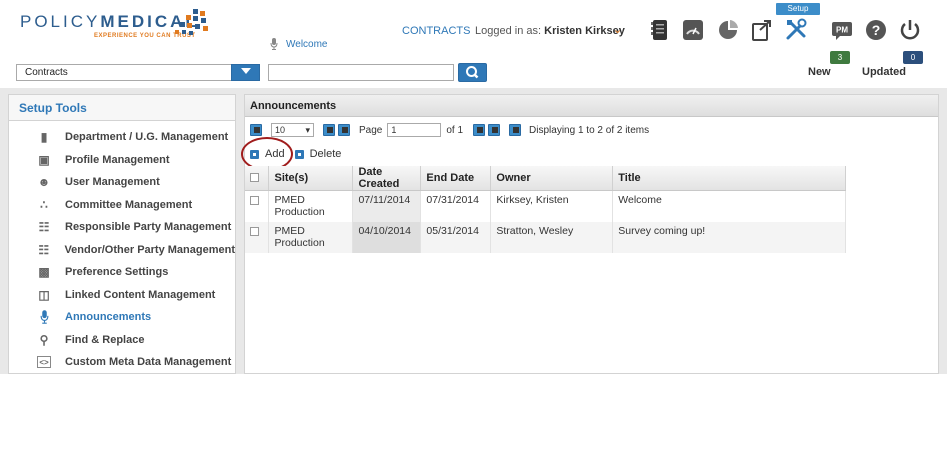 This screenshot has height=476, width=947. I want to click on search-button, so click(472, 72).